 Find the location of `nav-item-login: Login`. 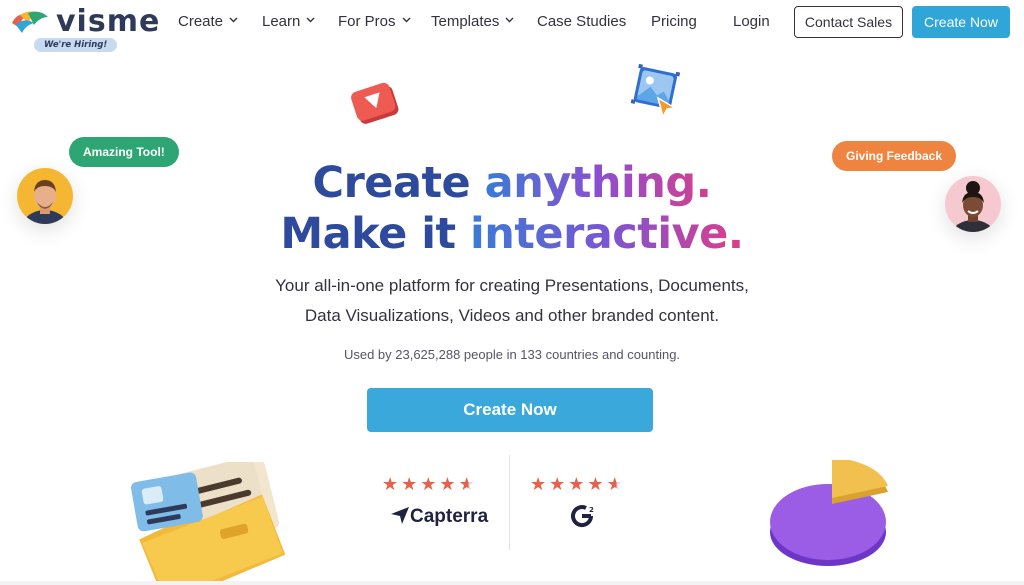

nav-item-login: Login is located at coordinates (751, 21).